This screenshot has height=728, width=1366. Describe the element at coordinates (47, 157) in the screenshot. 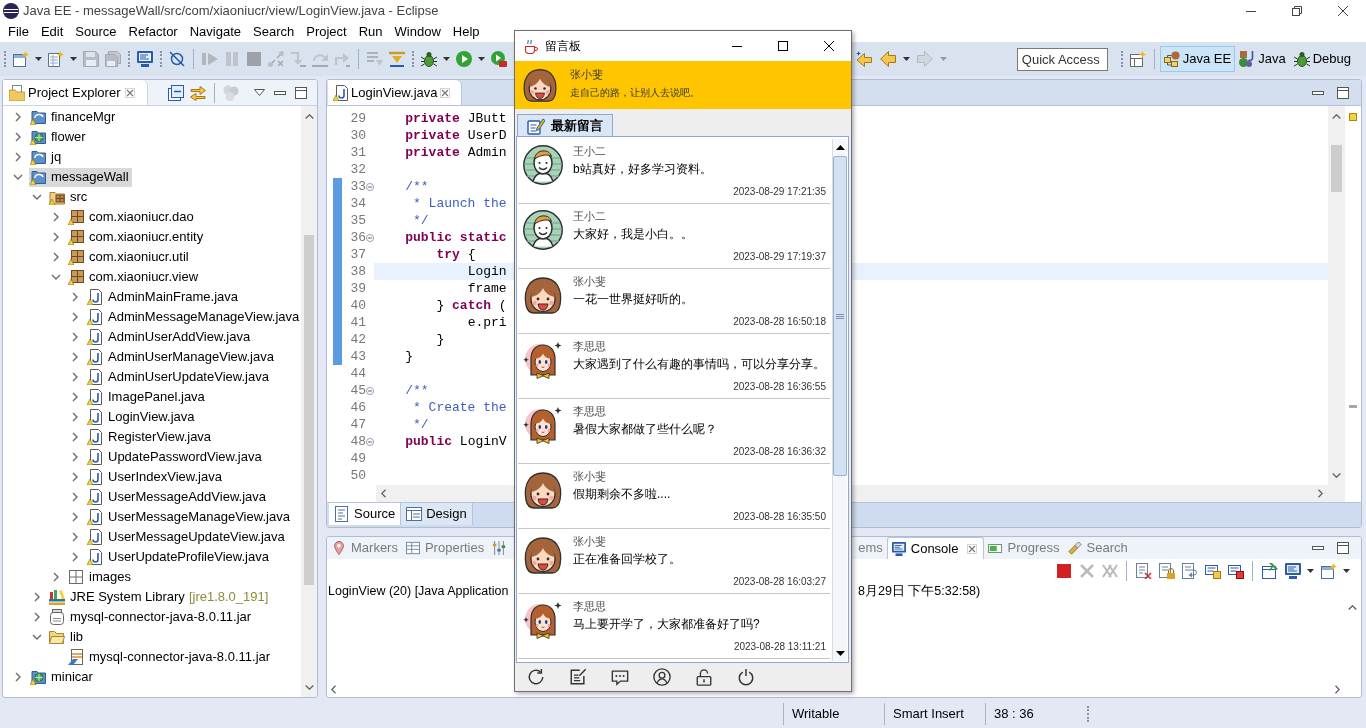

I see `tree-item: jq` at that location.